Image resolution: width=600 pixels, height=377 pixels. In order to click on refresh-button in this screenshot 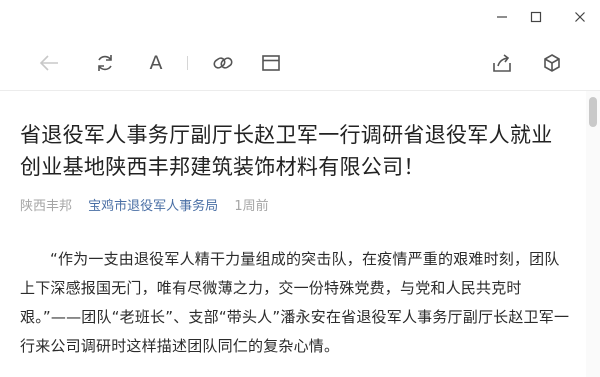, I will do `click(105, 63)`.